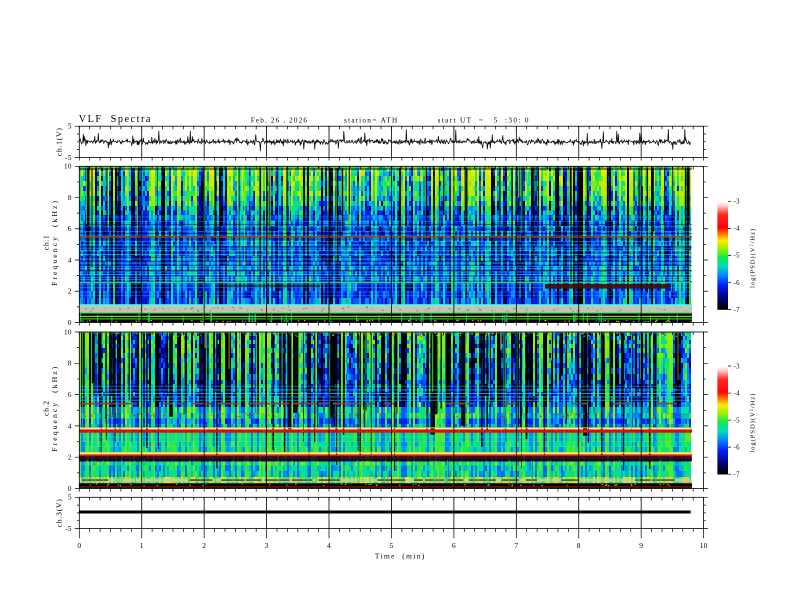  I want to click on svg-text: 1, so click(142, 545).